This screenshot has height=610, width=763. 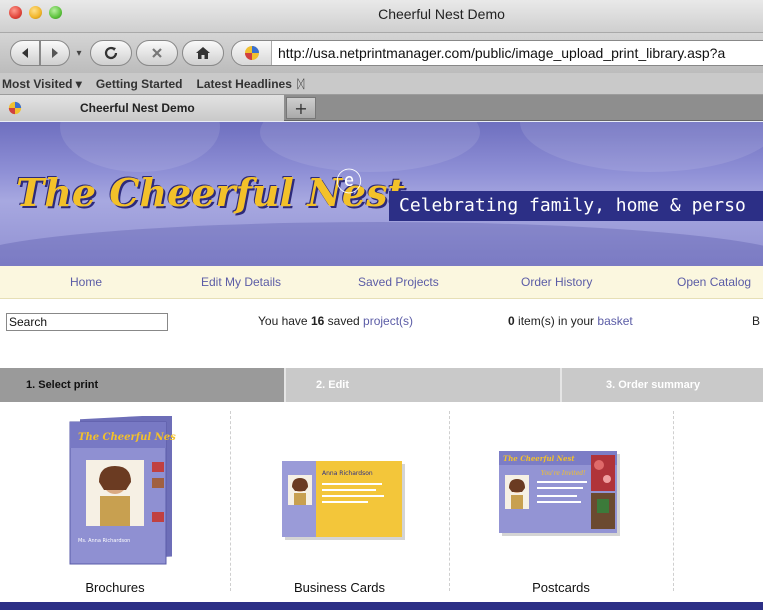 I want to click on stop-button, so click(x=157, y=53).